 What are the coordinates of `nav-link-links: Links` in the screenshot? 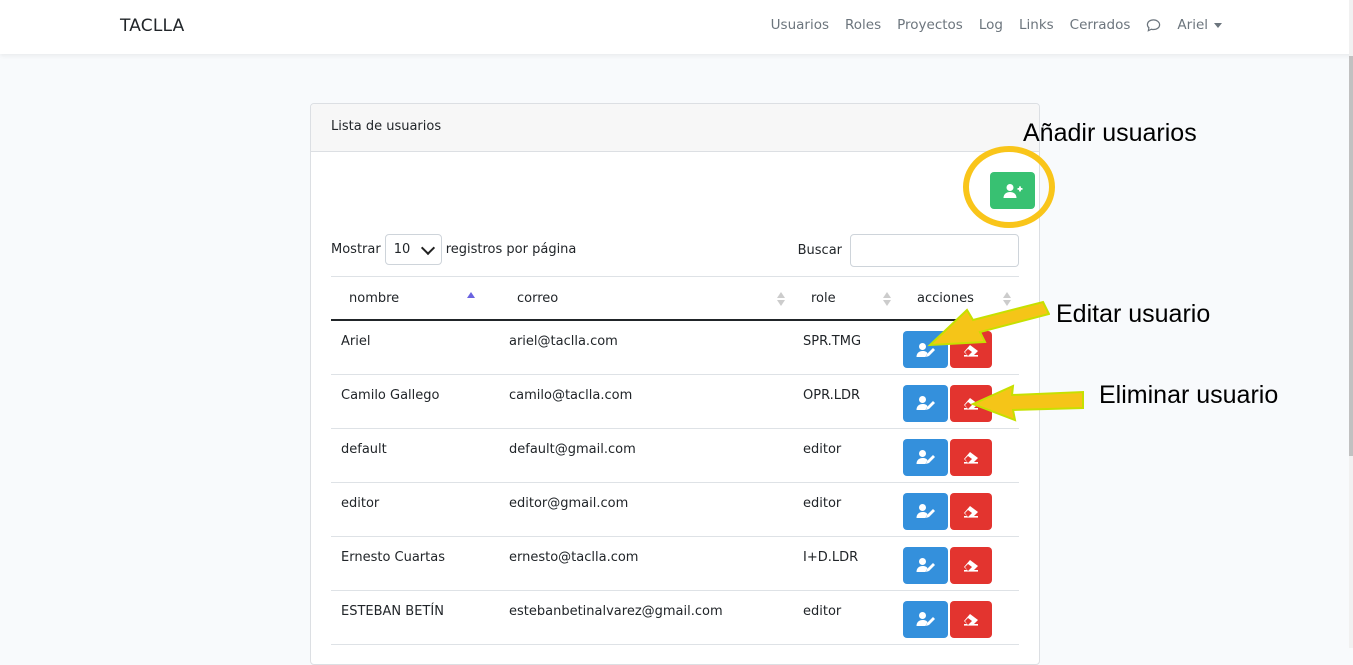 It's located at (1036, 25).